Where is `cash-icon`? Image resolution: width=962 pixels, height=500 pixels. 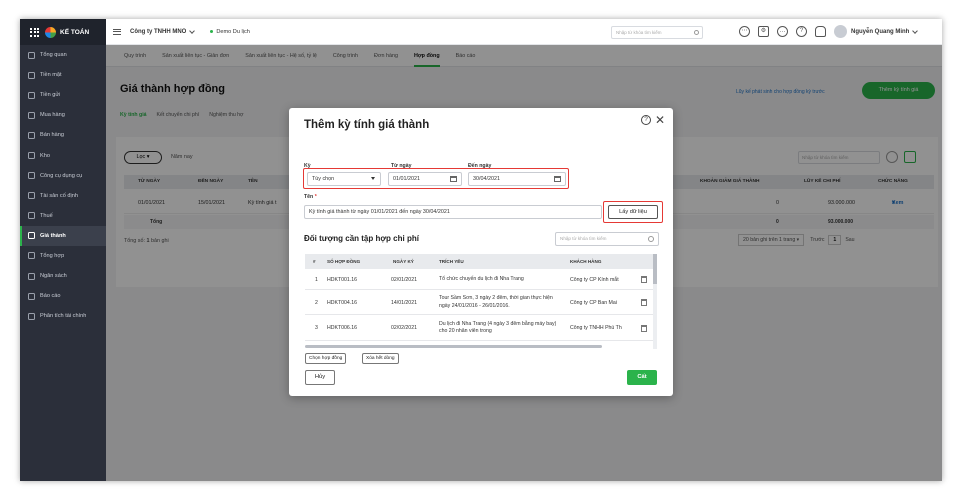 cash-icon is located at coordinates (31, 75).